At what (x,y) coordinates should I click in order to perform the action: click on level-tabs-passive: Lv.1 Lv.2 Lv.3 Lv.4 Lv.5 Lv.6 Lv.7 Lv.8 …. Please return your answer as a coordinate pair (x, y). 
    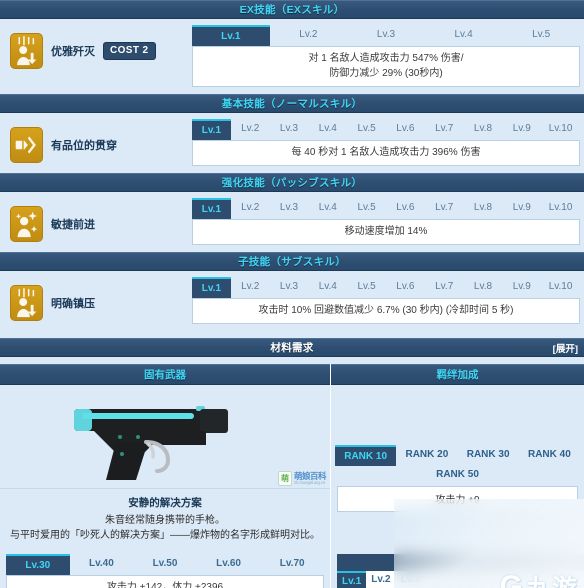
    Looking at the image, I should click on (386, 208).